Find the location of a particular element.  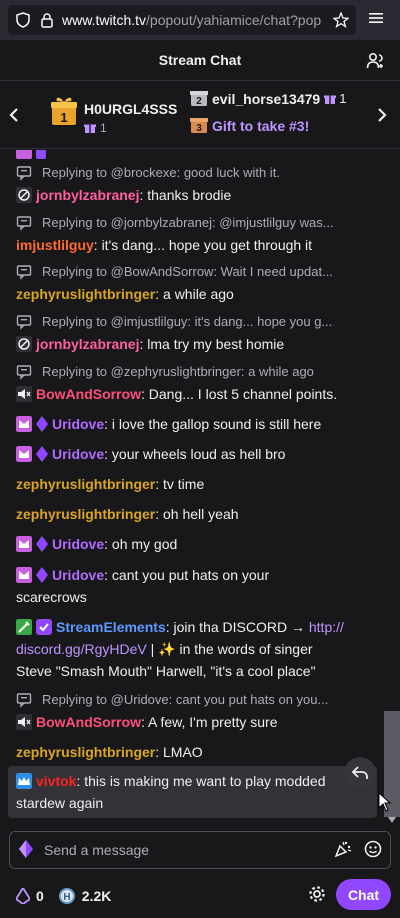

message-line: jornbylzabranej: lma try my best homie is located at coordinates (195, 344).